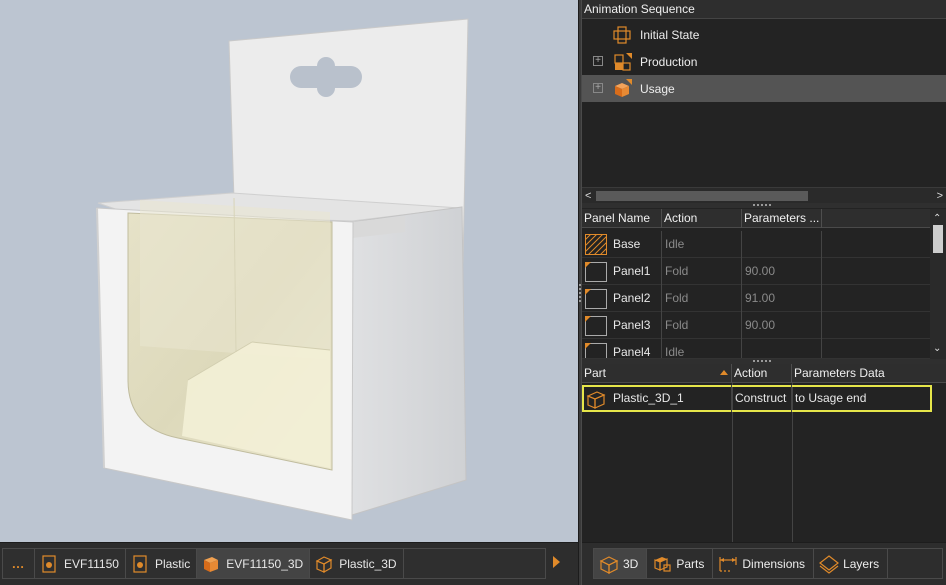 This screenshot has width=946, height=585. Describe the element at coordinates (623, 88) in the screenshot. I see `usage-box-icon` at that location.